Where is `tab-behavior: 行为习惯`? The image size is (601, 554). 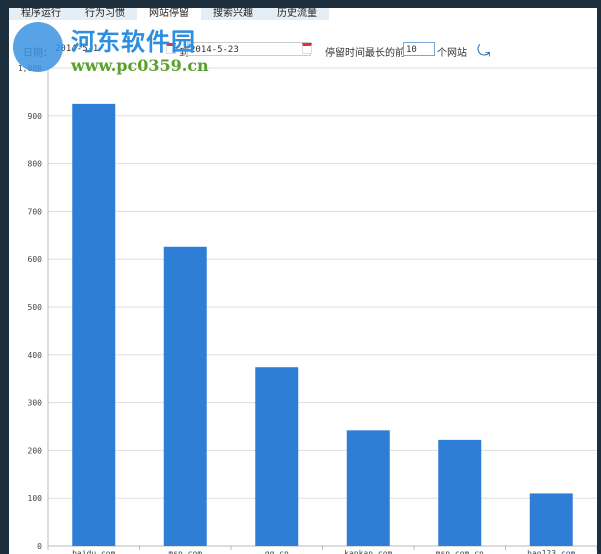 tab-behavior: 行为习惯 is located at coordinates (105, 14).